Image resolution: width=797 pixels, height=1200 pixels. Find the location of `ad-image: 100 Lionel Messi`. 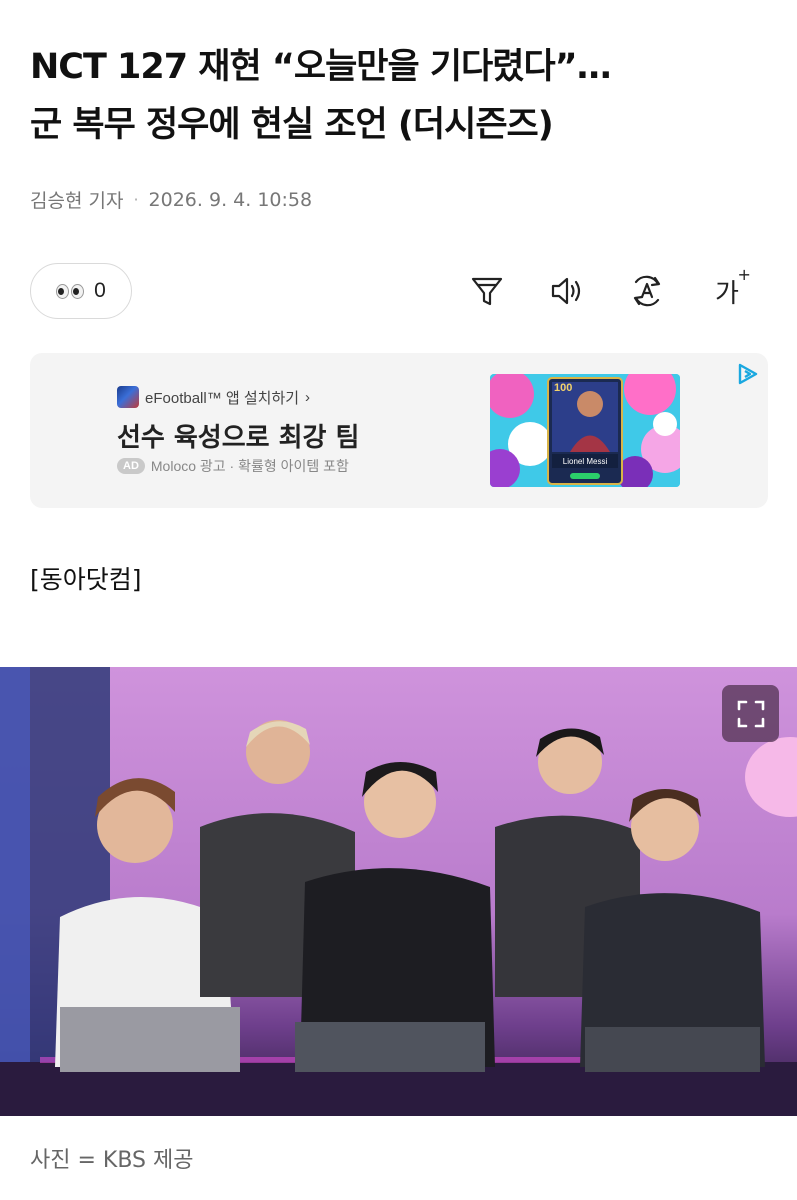

ad-image: 100 Lionel Messi is located at coordinates (585, 430).